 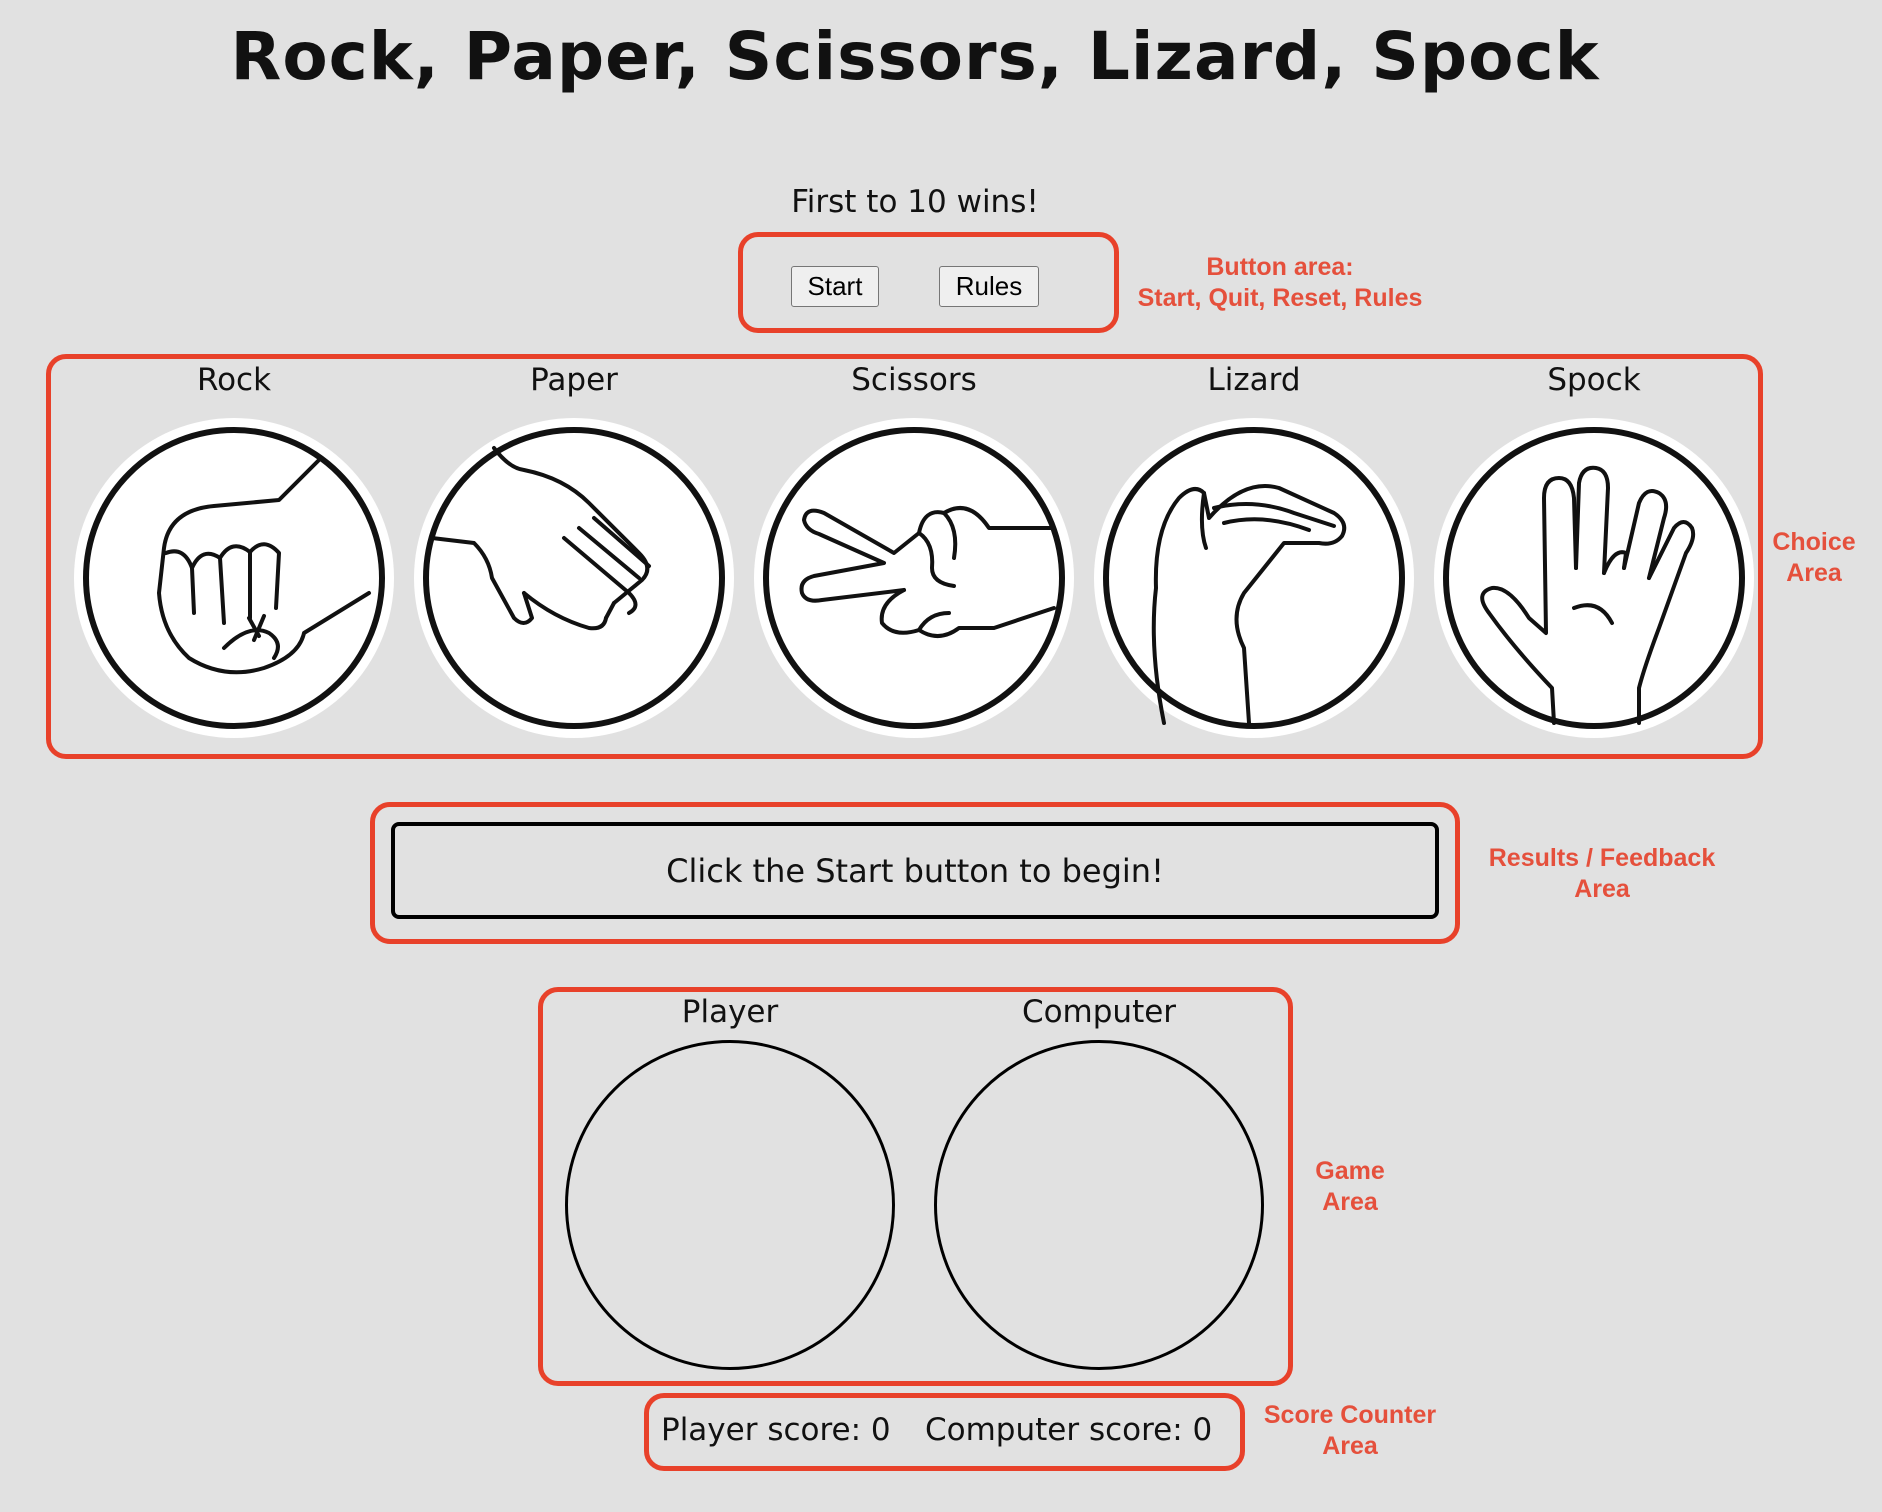 I want to click on lizard-hand-icon, so click(x=1254, y=578).